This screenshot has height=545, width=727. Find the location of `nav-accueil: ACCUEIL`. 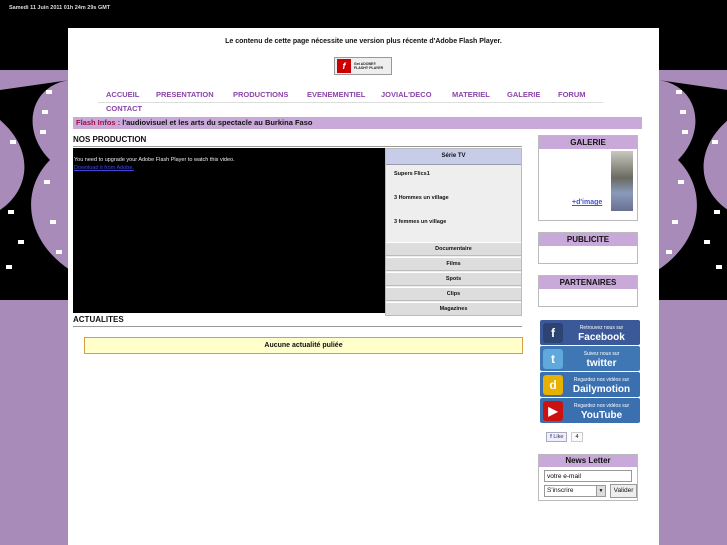

nav-accueil: ACCUEIL is located at coordinates (122, 94).